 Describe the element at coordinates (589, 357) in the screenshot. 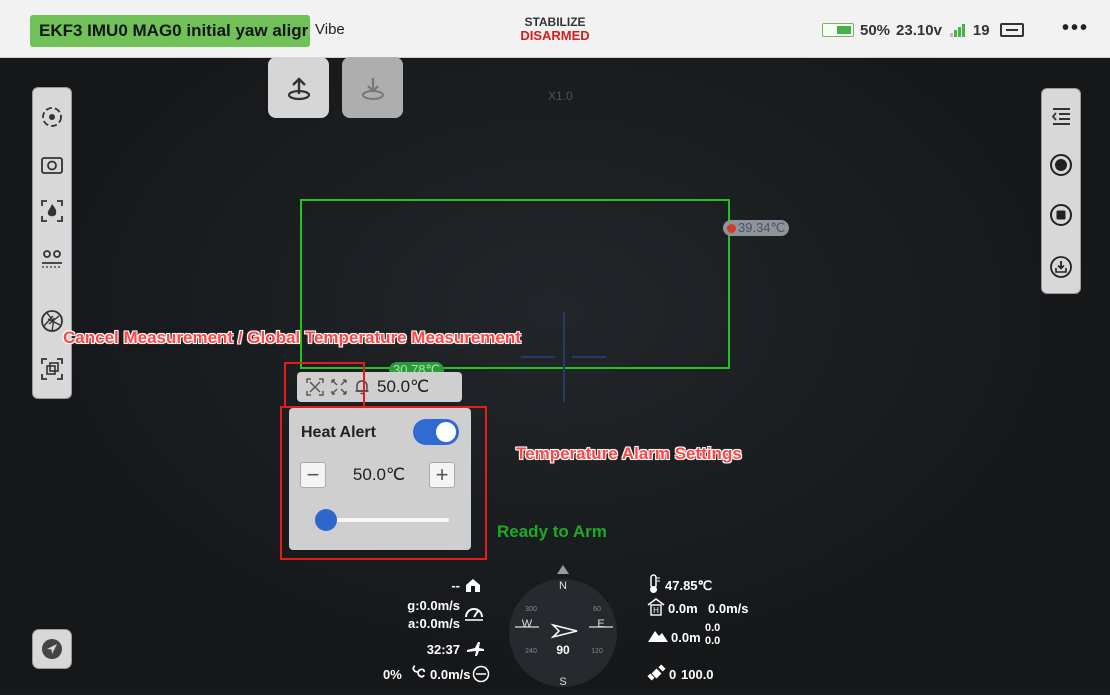

I see `crosshair-right` at that location.